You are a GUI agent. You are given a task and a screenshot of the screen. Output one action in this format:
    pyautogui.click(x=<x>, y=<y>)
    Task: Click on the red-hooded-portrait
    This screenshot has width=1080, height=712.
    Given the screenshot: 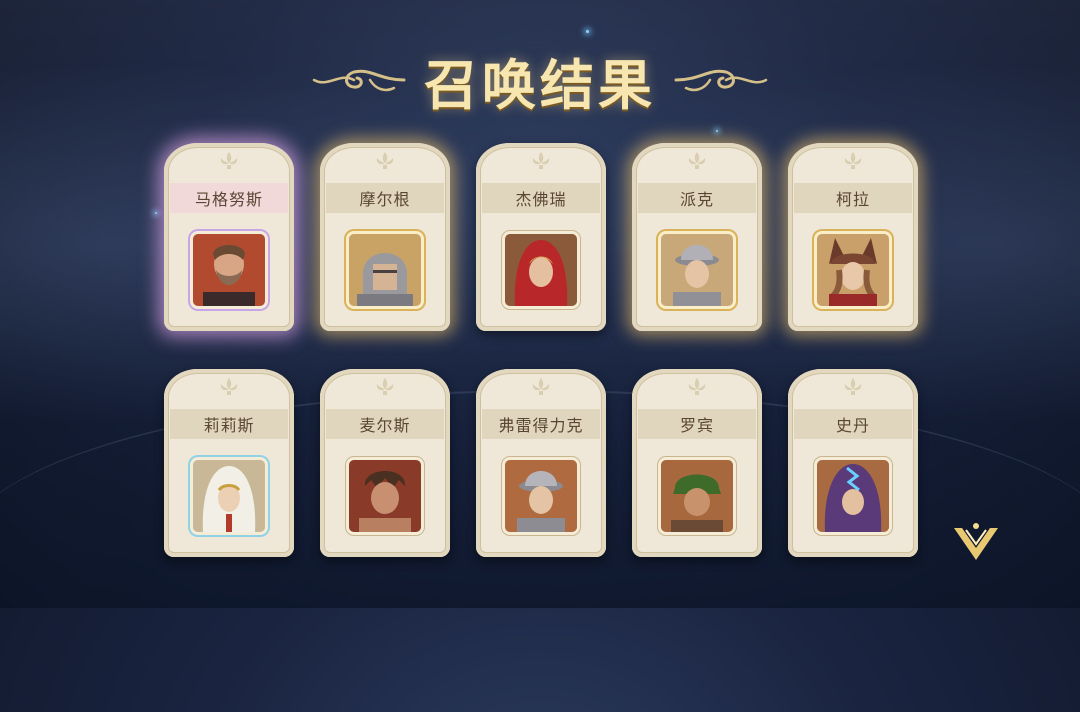 What is the action you would take?
    pyautogui.click(x=541, y=270)
    